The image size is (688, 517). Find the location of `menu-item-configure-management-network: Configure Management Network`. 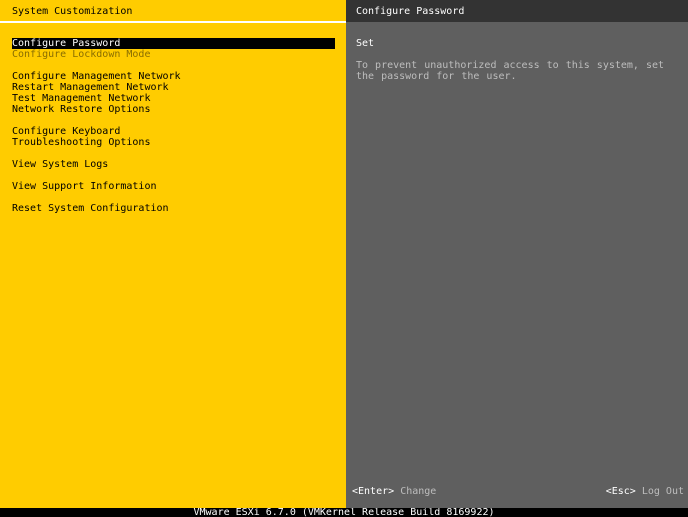

menu-item-configure-management-network: Configure Management Network is located at coordinates (96, 76).